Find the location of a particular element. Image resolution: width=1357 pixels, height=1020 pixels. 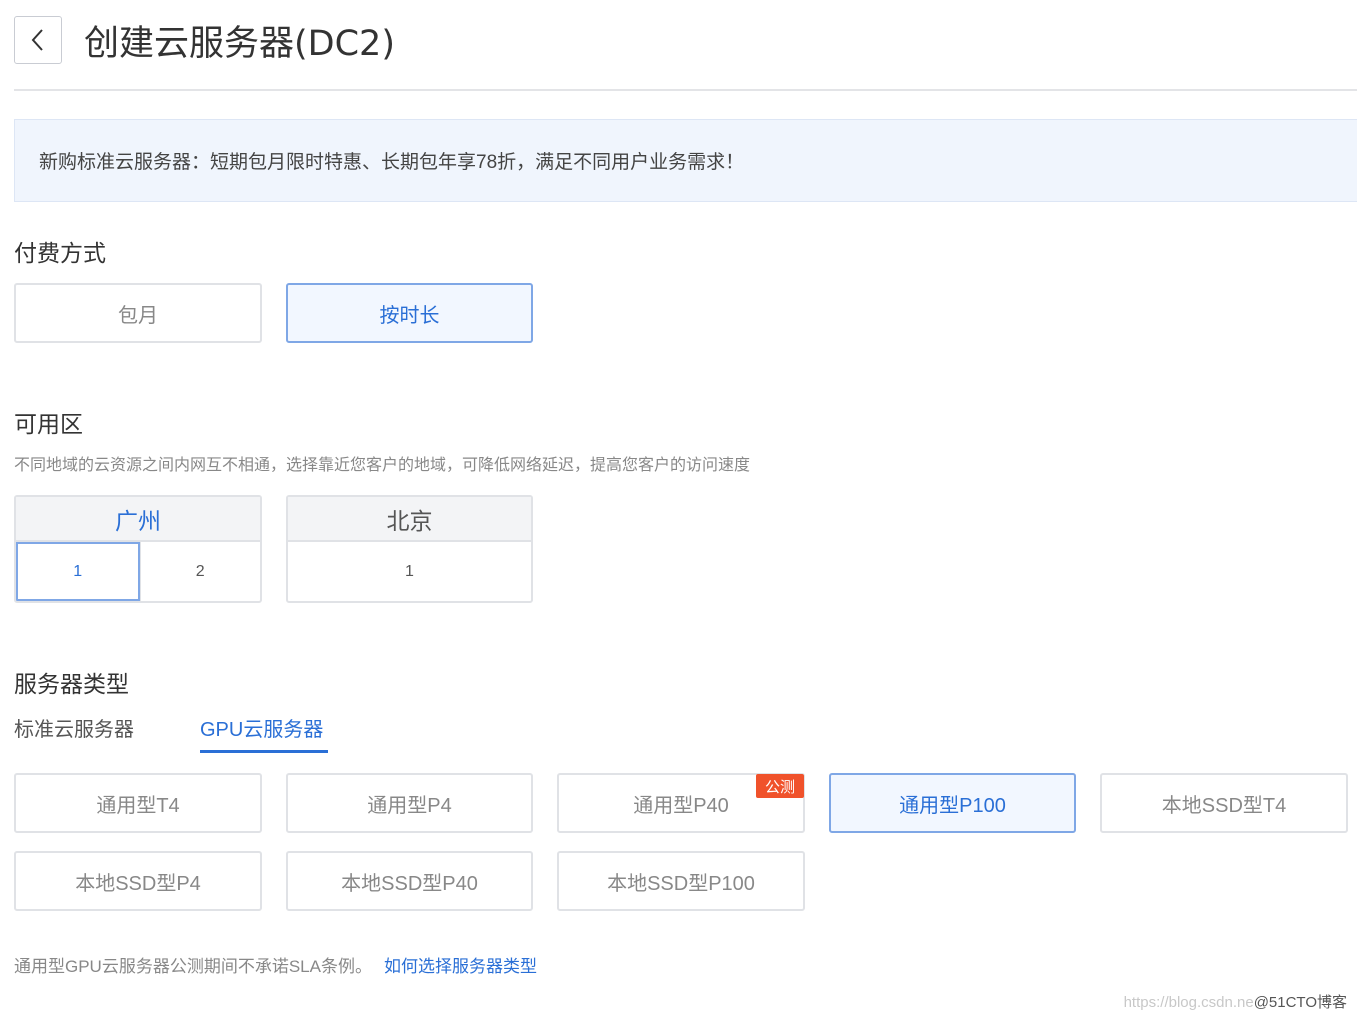

server-type-footnote: 通用型GPU云服务器公测期间不承诺SLA条例。 如何选择服务器类型 is located at coordinates (275, 964).